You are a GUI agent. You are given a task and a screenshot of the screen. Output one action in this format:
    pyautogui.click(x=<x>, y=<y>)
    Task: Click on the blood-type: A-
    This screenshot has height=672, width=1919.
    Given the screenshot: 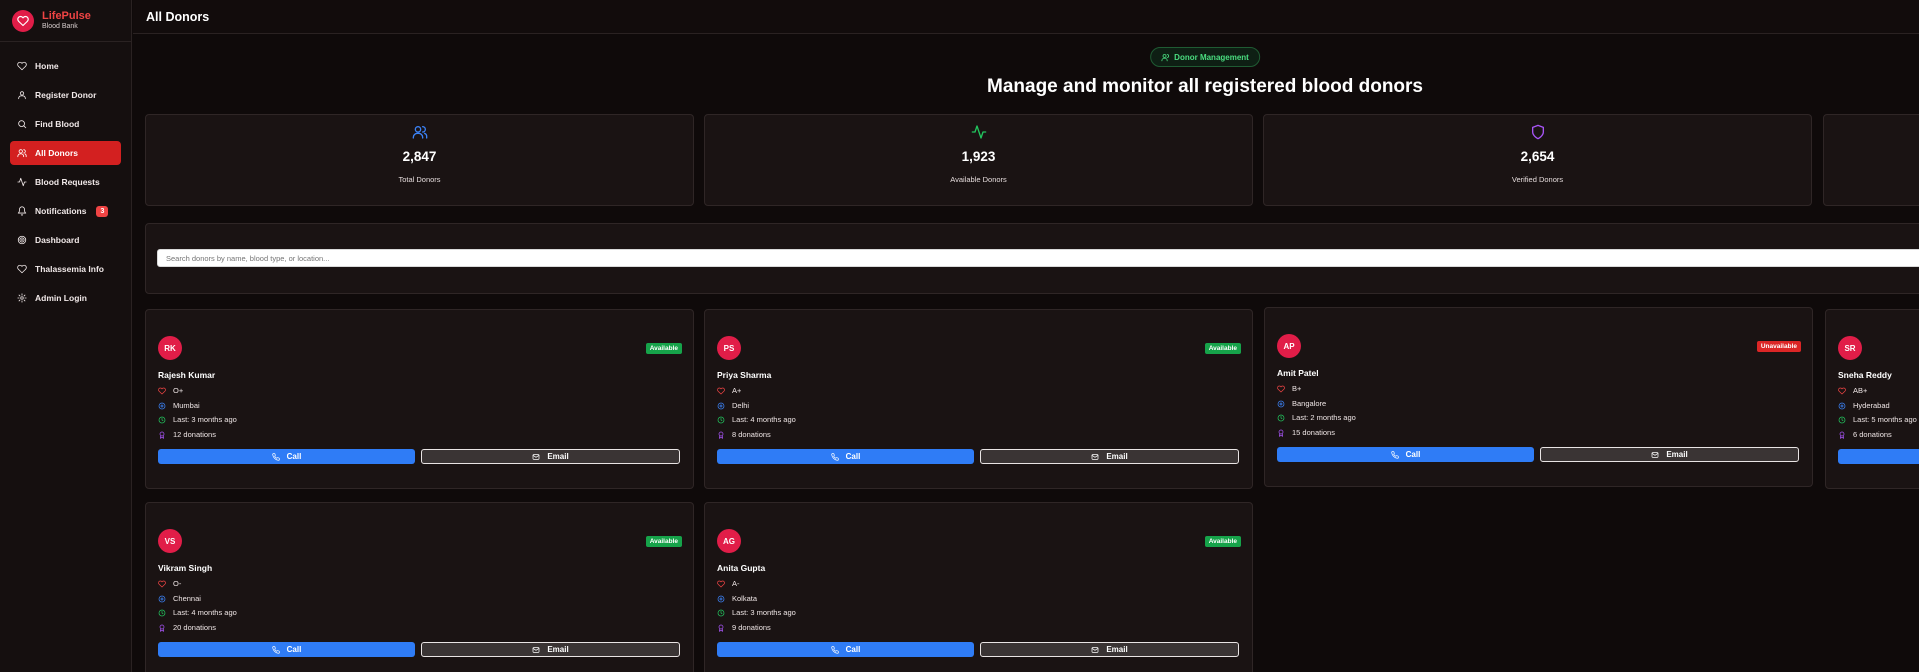 What is the action you would take?
    pyautogui.click(x=736, y=583)
    